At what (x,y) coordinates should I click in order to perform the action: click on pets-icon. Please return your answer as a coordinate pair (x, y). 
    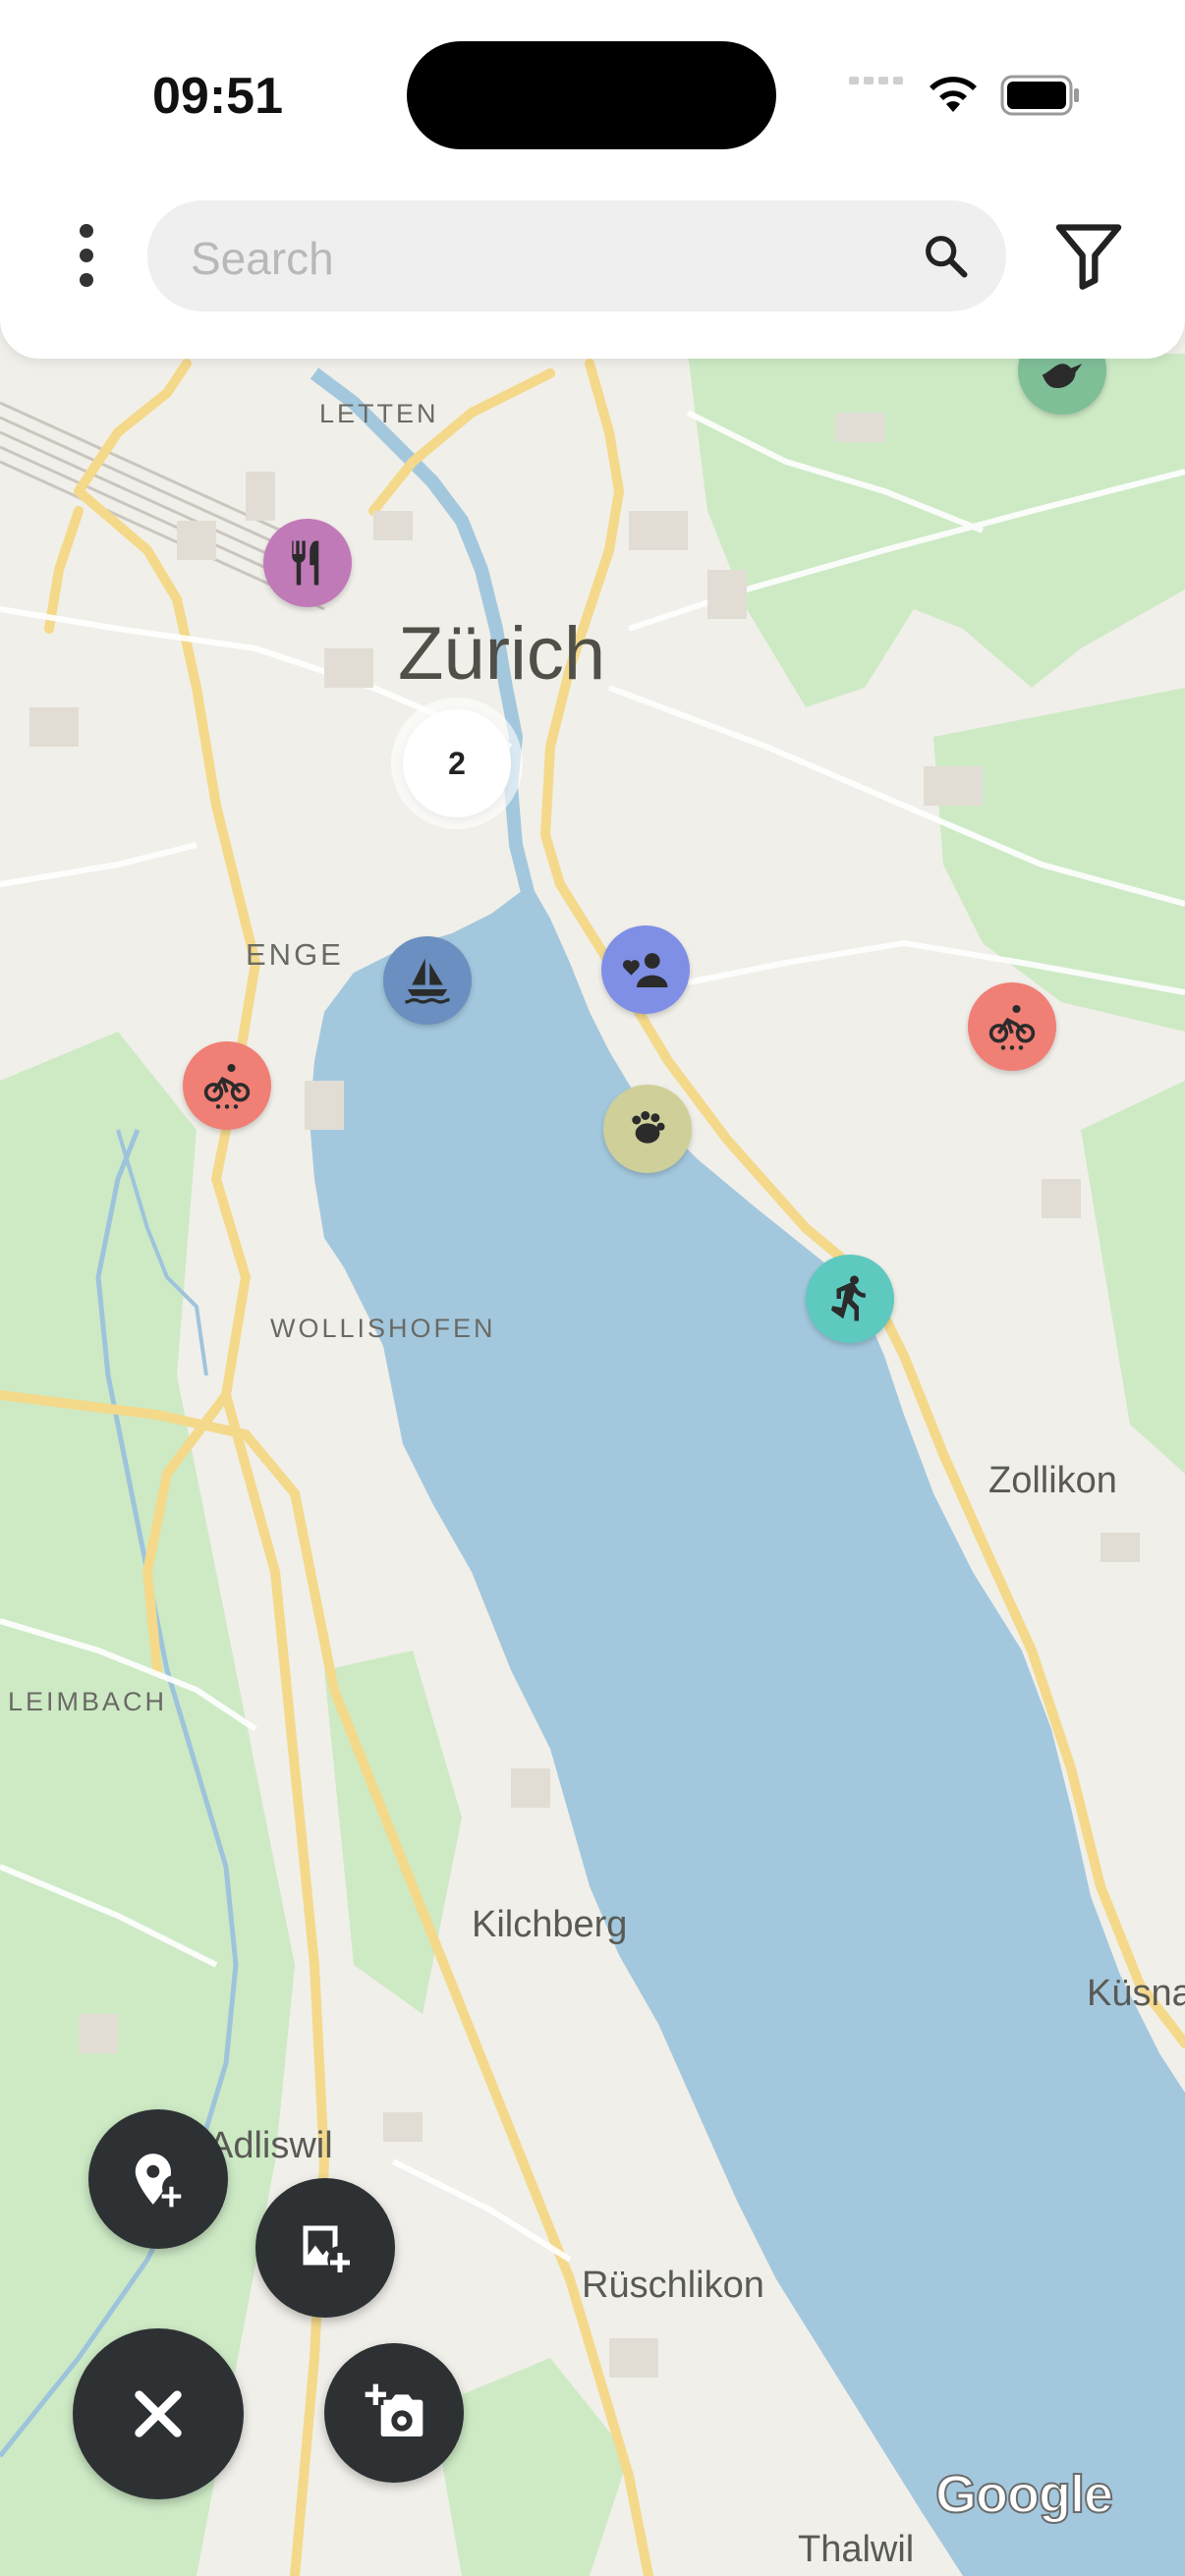
    Looking at the image, I should click on (649, 1127).